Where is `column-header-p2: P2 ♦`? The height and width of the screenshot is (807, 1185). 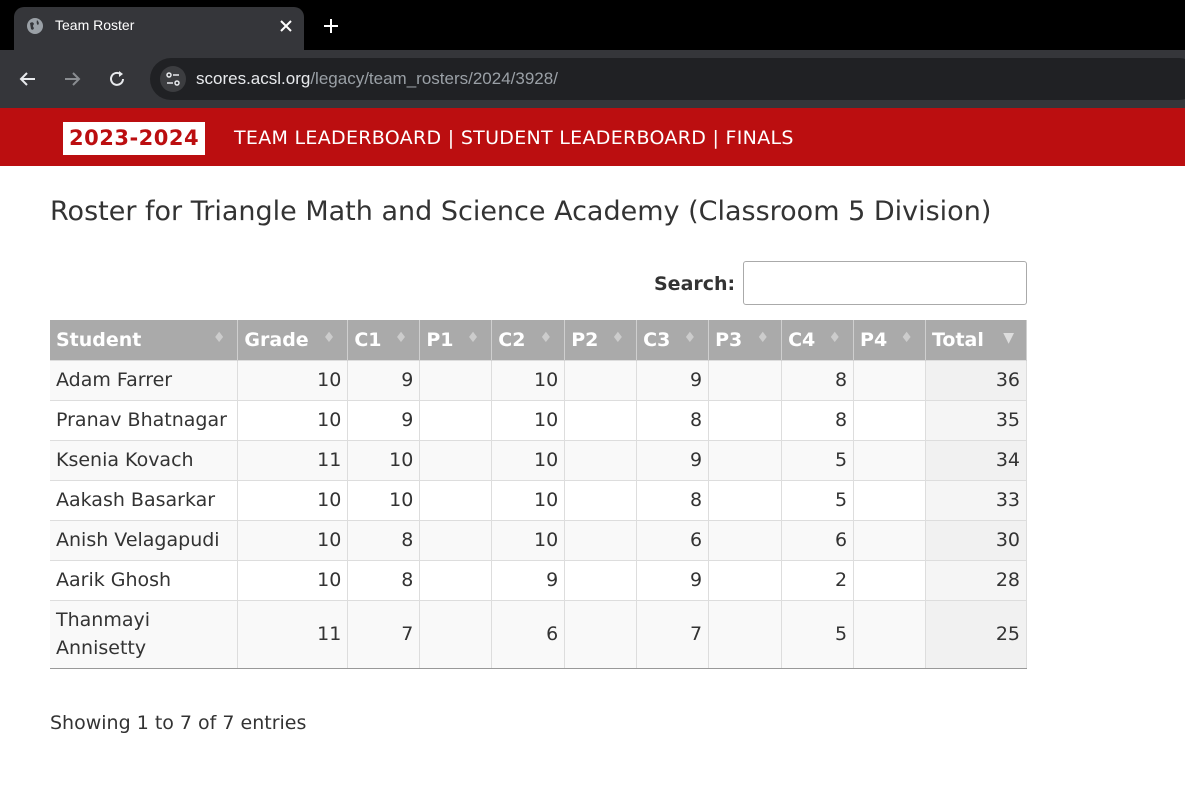
column-header-p2: P2 ♦ is located at coordinates (601, 340).